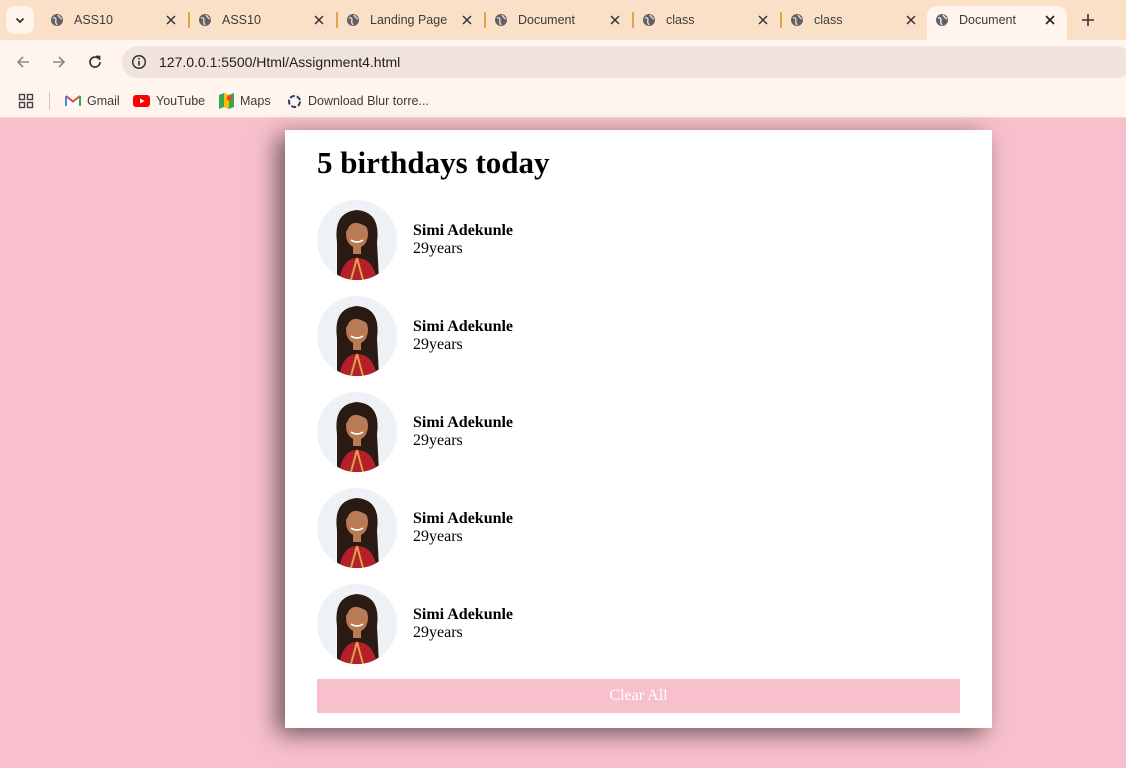 This screenshot has height=768, width=1126. What do you see at coordinates (280, 62) in the screenshot?
I see `url-text: 127.0.0.1:5500/Html/Assignment4.html` at bounding box center [280, 62].